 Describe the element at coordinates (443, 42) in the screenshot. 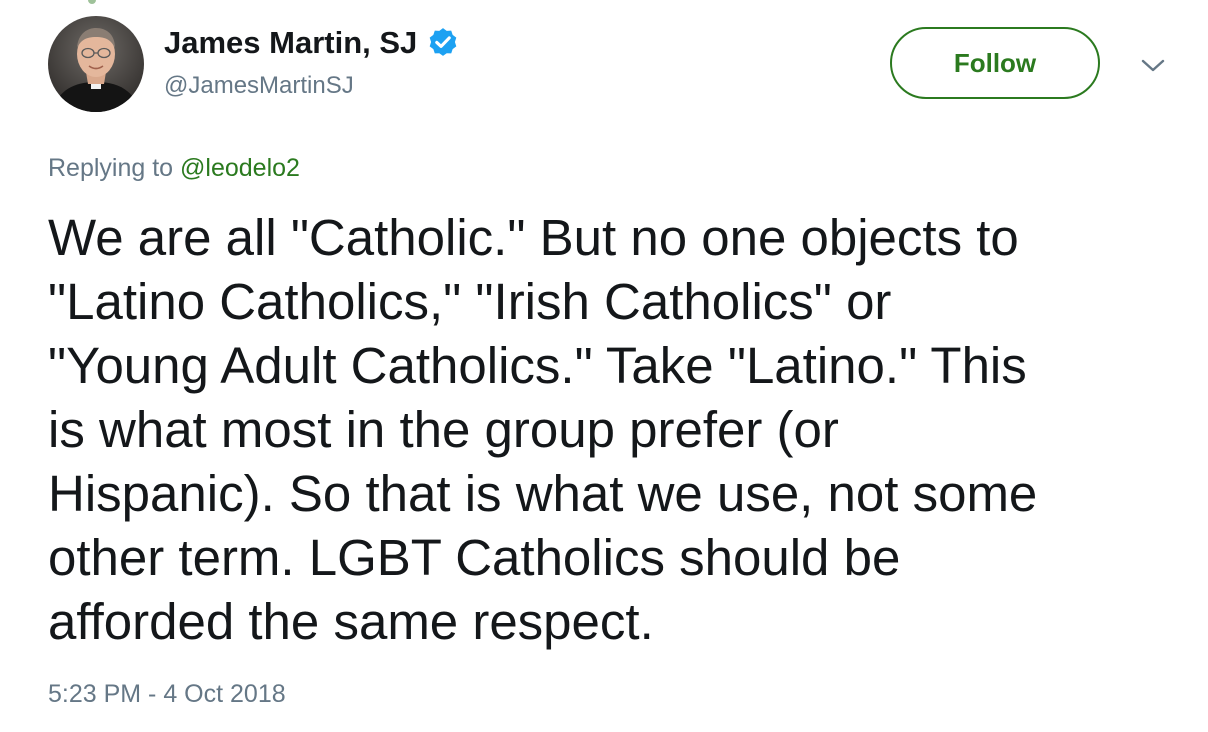

I see `verified-badge-icon` at that location.